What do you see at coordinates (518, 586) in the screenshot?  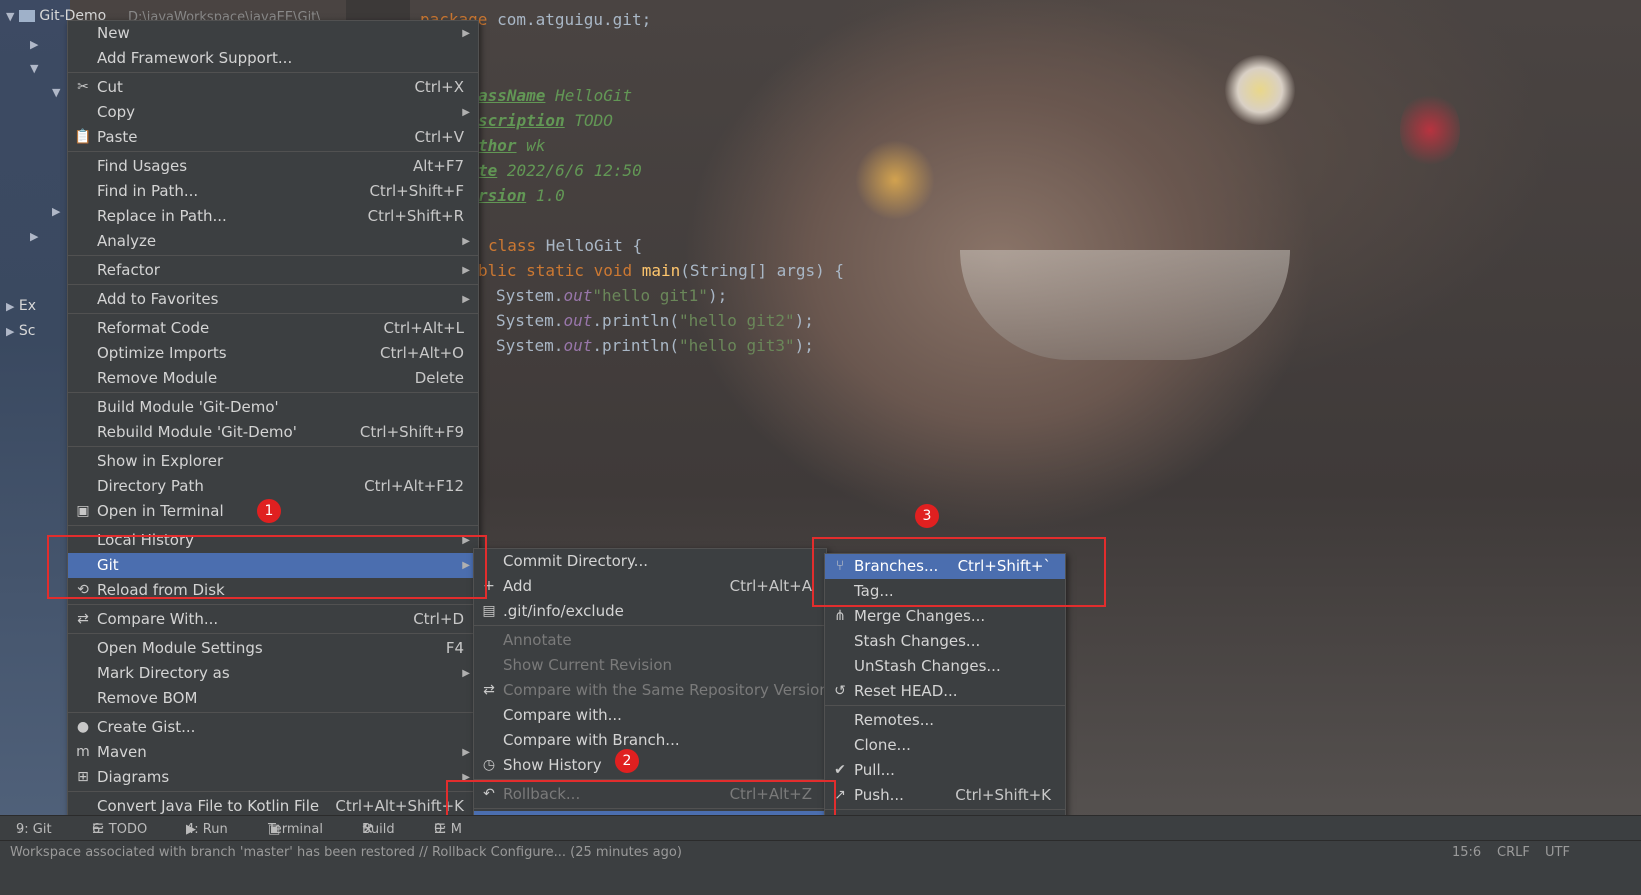 I see `menu-item-label: Add` at bounding box center [518, 586].